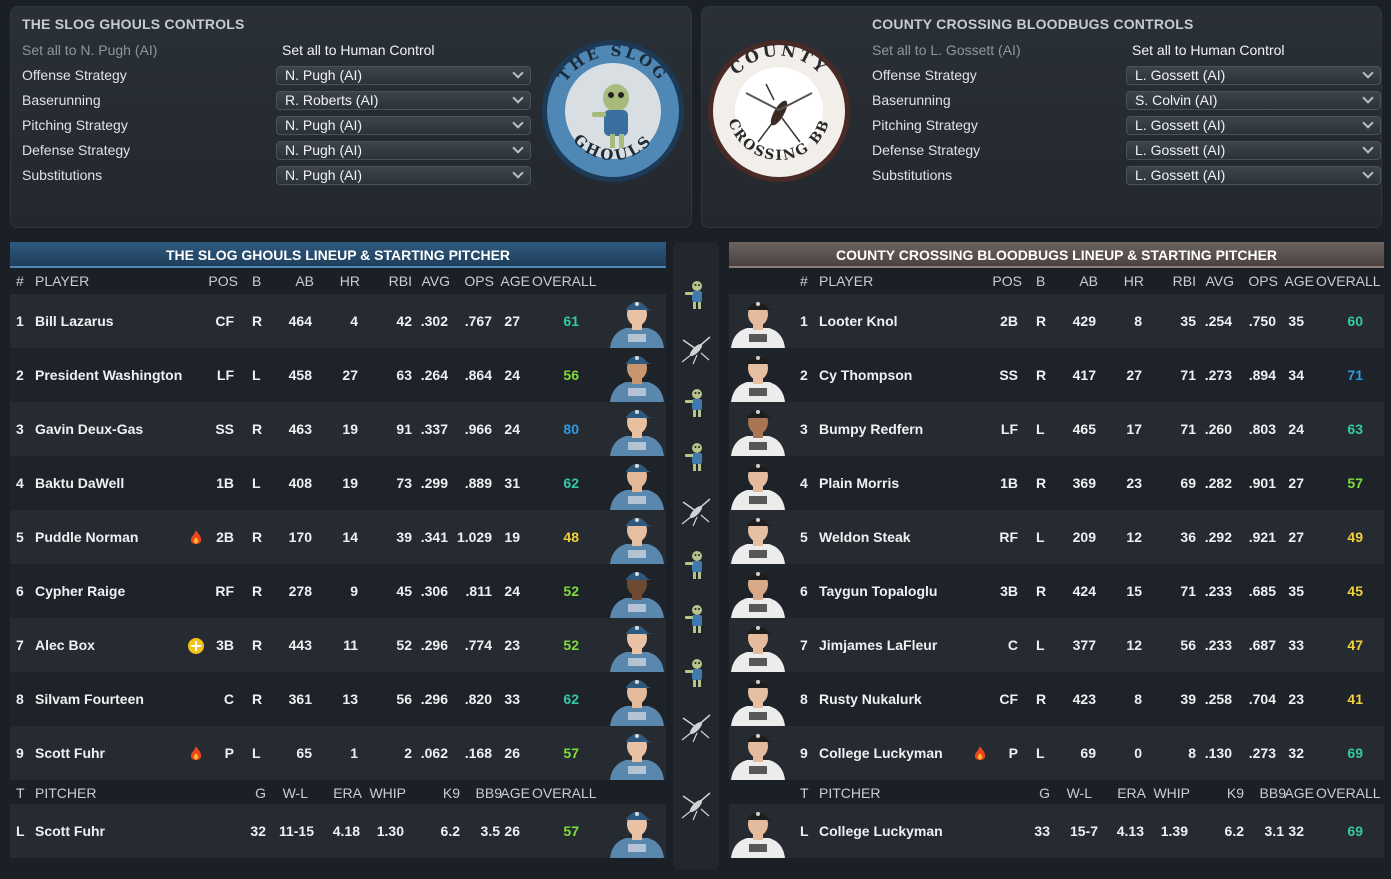  What do you see at coordinates (338, 753) in the screenshot?
I see `table-row: 9 Scott Fuhr P L 65 1 2 .062 .168 26 57` at bounding box center [338, 753].